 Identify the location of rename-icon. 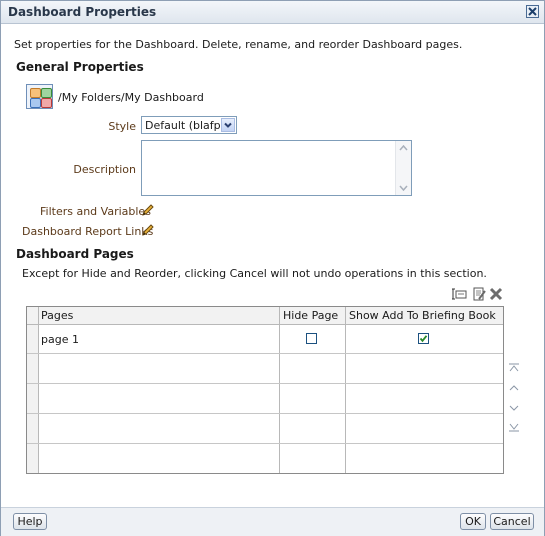
(460, 294).